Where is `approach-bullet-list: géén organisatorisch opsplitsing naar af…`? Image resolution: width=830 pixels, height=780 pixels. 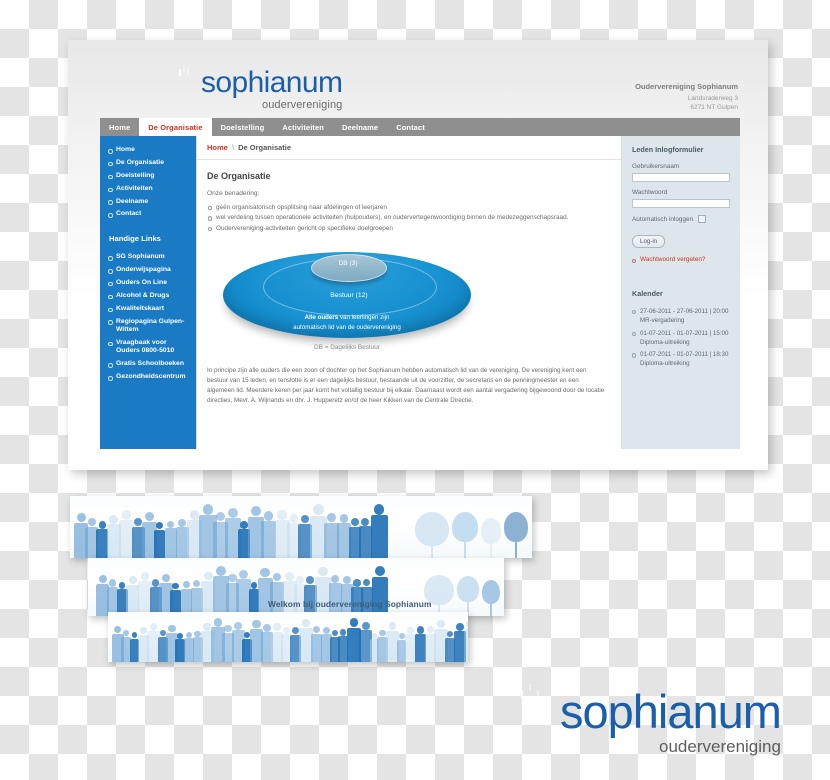
approach-bullet-list: géén organisatorisch opsplitsing naar af… is located at coordinates (408, 218).